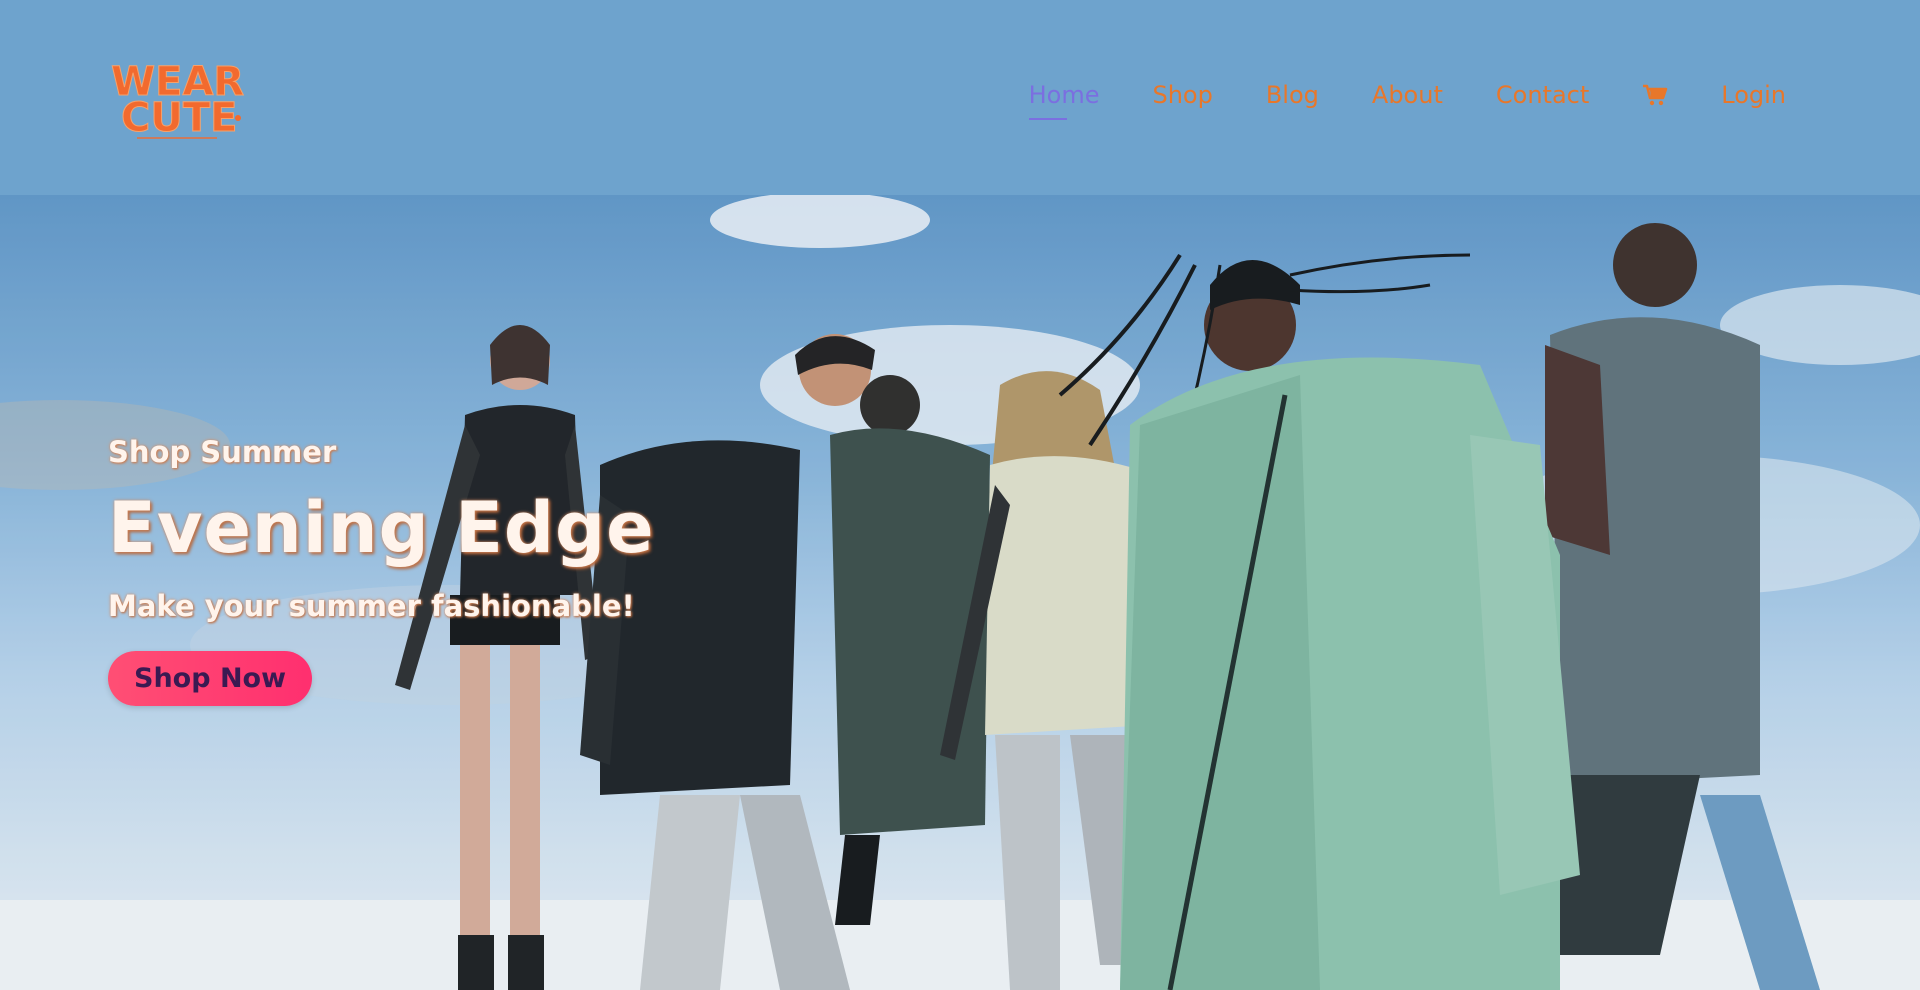 This screenshot has width=1920, height=990. I want to click on hero-eyebrow: Shop Summer, so click(222, 452).